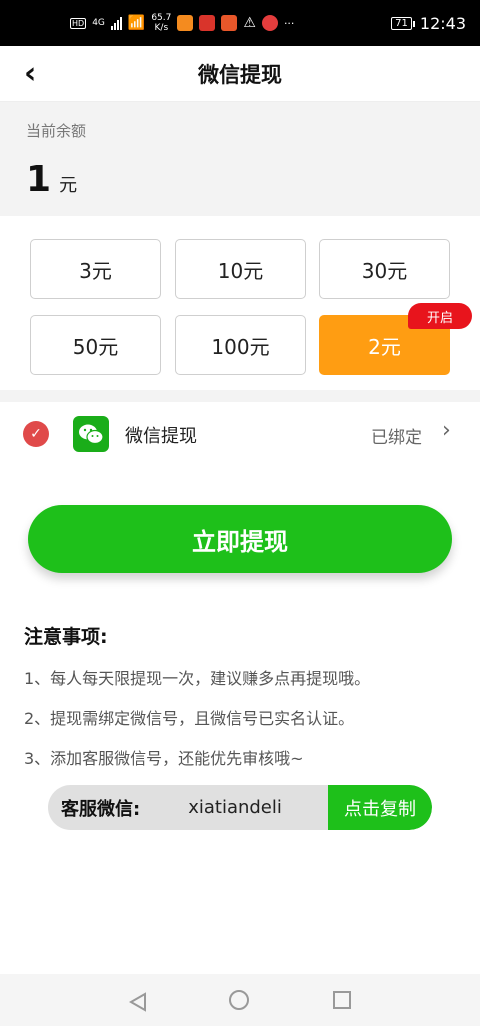 The image size is (480, 1026). Describe the element at coordinates (98, 23) in the screenshot. I see `network-type: 4G` at that location.